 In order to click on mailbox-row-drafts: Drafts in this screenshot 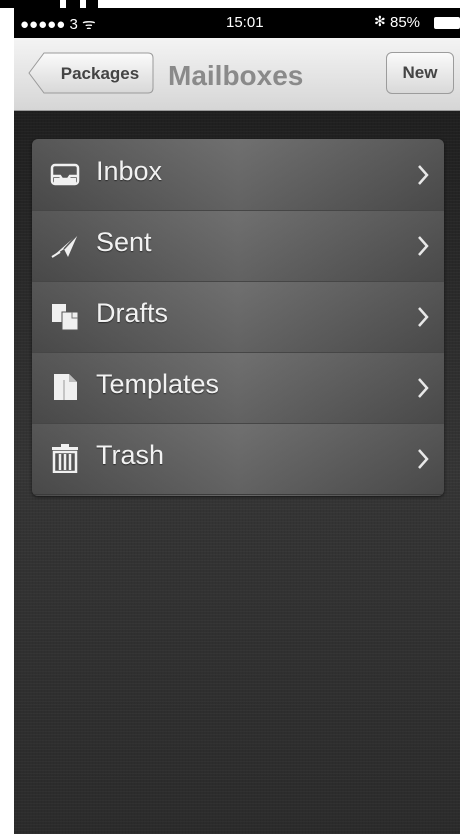, I will do `click(238, 317)`.